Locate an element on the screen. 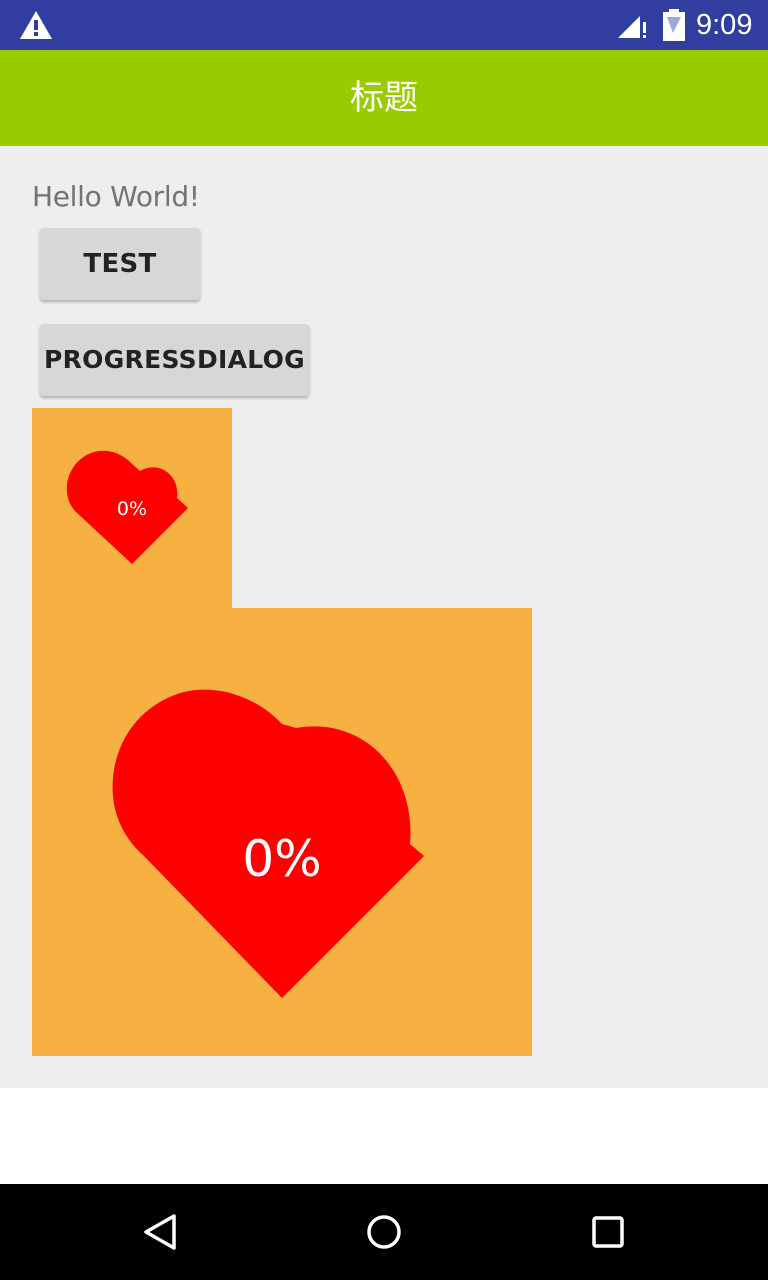  test-button: TEST is located at coordinates (120, 264).